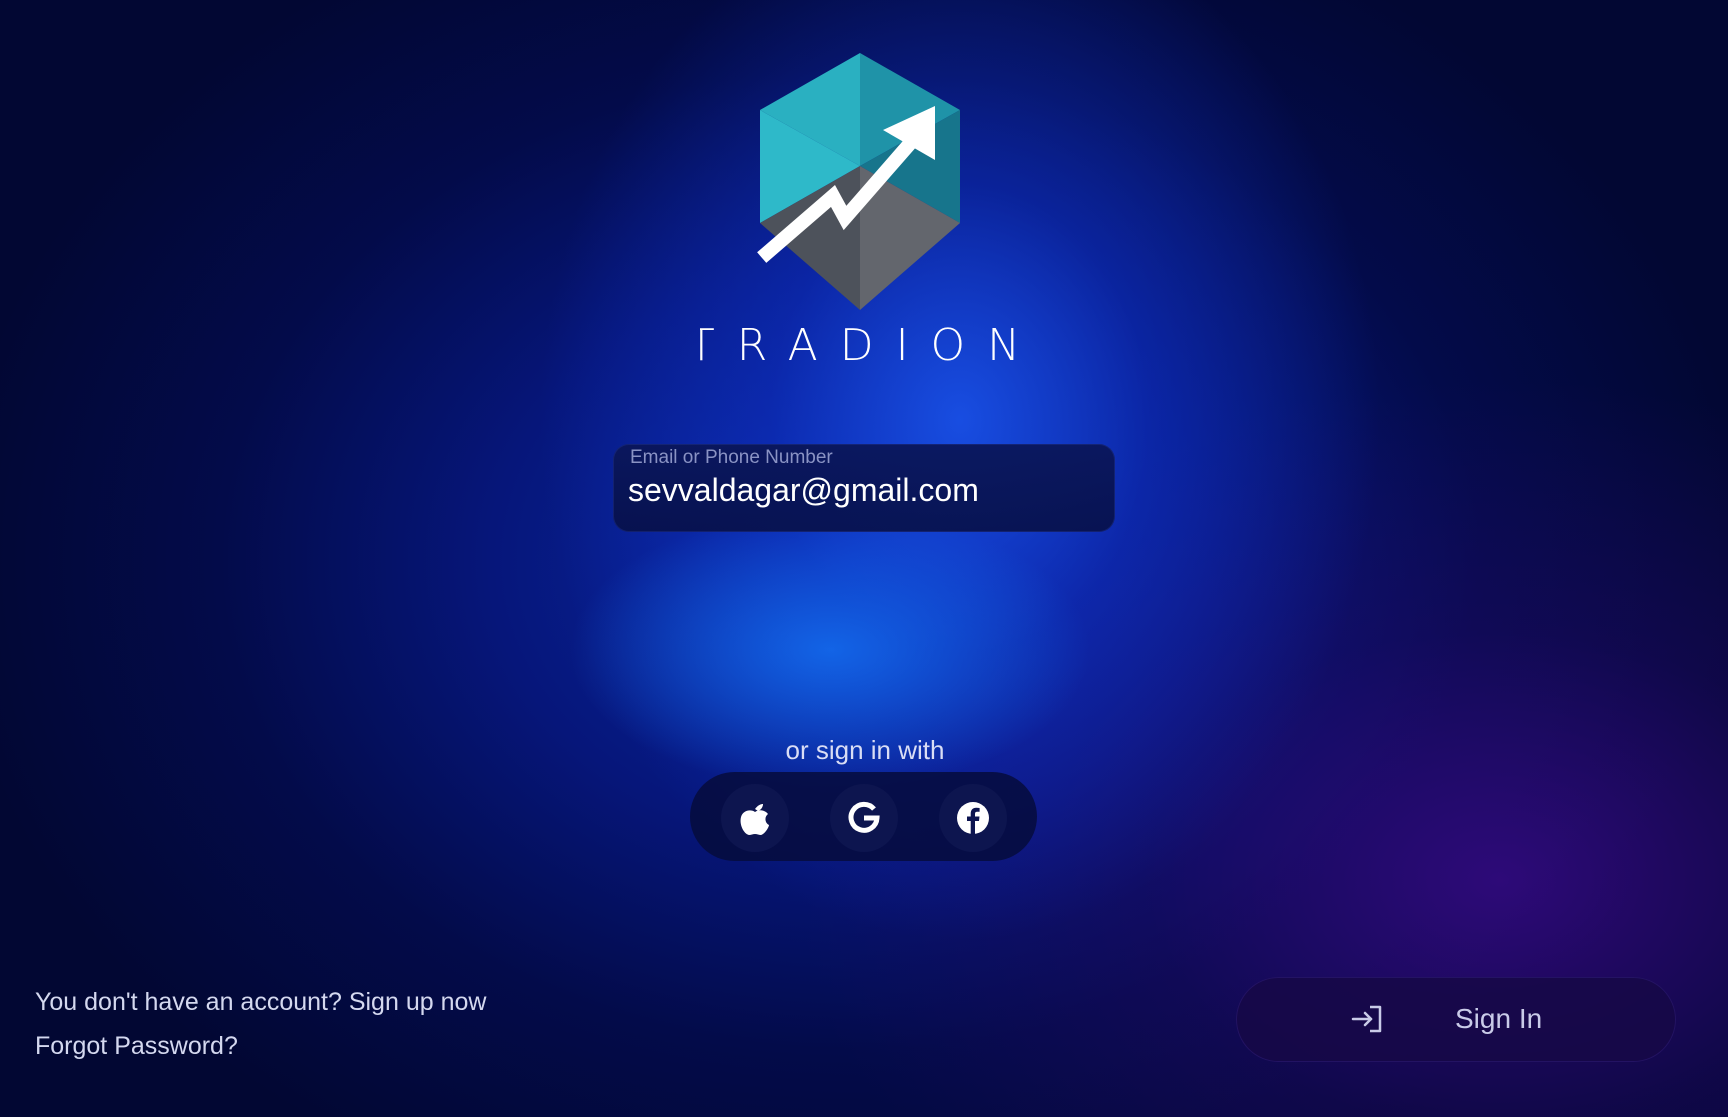 This screenshot has width=1728, height=1117. I want to click on signin-button-label: Sign In, so click(1499, 1018).